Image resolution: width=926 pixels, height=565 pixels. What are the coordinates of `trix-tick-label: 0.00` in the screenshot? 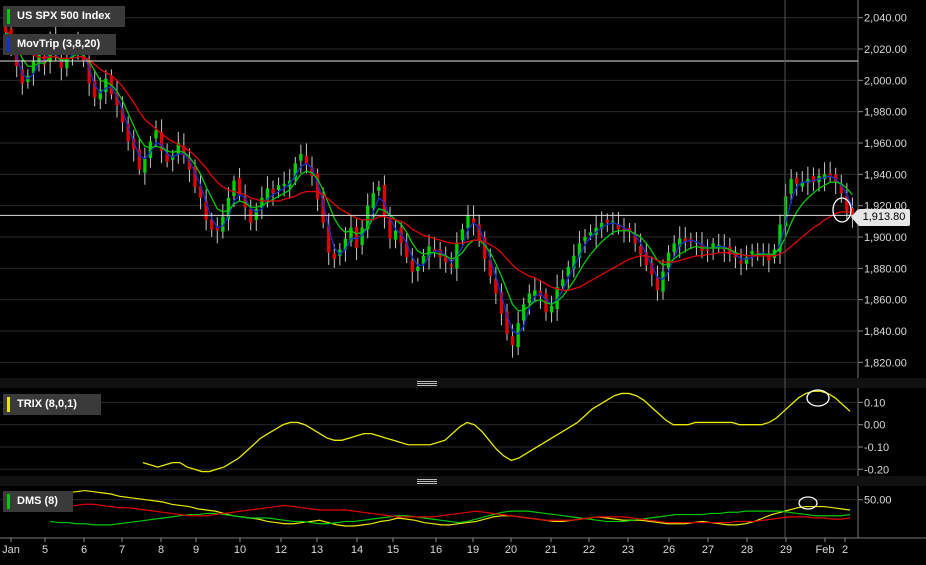 It's located at (874, 426).